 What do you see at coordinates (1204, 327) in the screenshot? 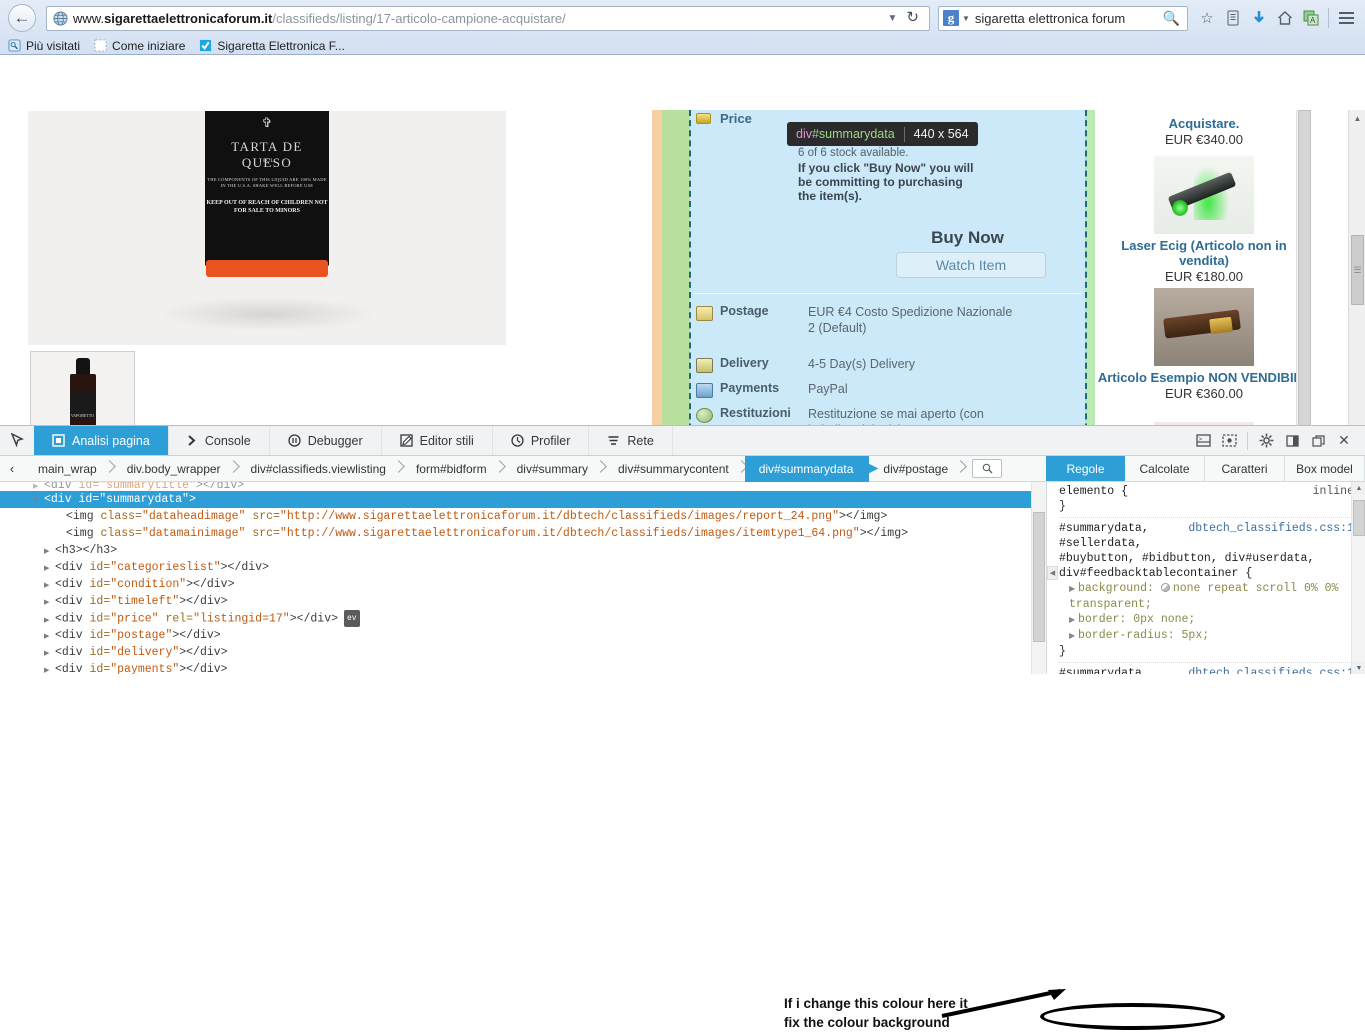
I see `articolo-esempio-image` at bounding box center [1204, 327].